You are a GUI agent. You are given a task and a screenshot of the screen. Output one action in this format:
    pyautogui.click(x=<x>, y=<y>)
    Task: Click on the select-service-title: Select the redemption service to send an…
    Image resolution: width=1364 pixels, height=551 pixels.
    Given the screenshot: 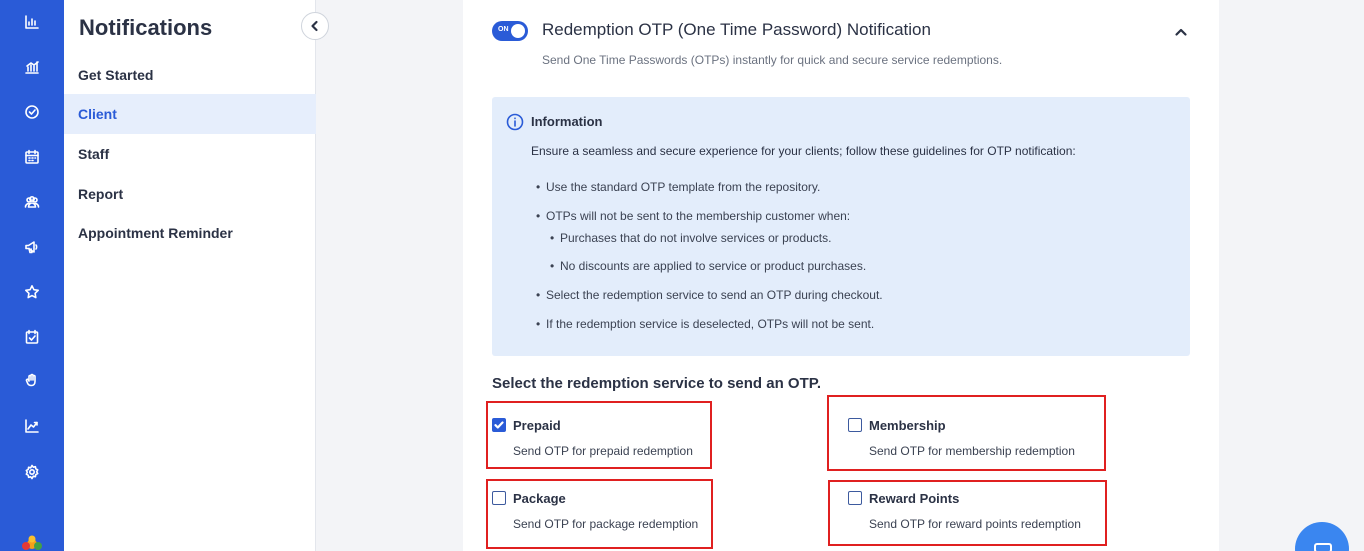 What is the action you would take?
    pyautogui.click(x=656, y=383)
    